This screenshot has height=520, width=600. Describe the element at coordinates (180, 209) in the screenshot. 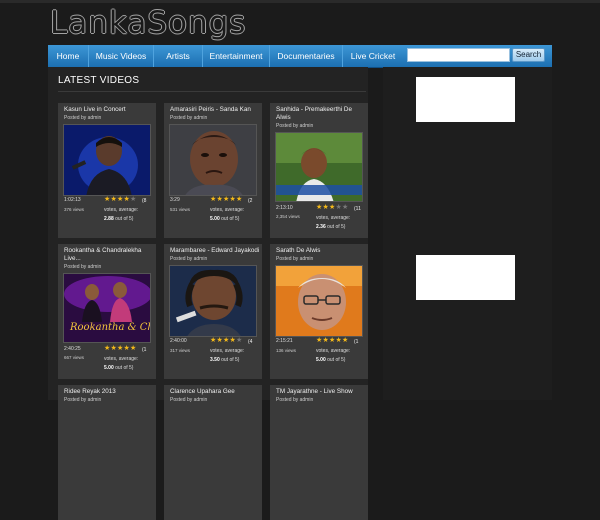

I see `view-count: 531 views` at that location.